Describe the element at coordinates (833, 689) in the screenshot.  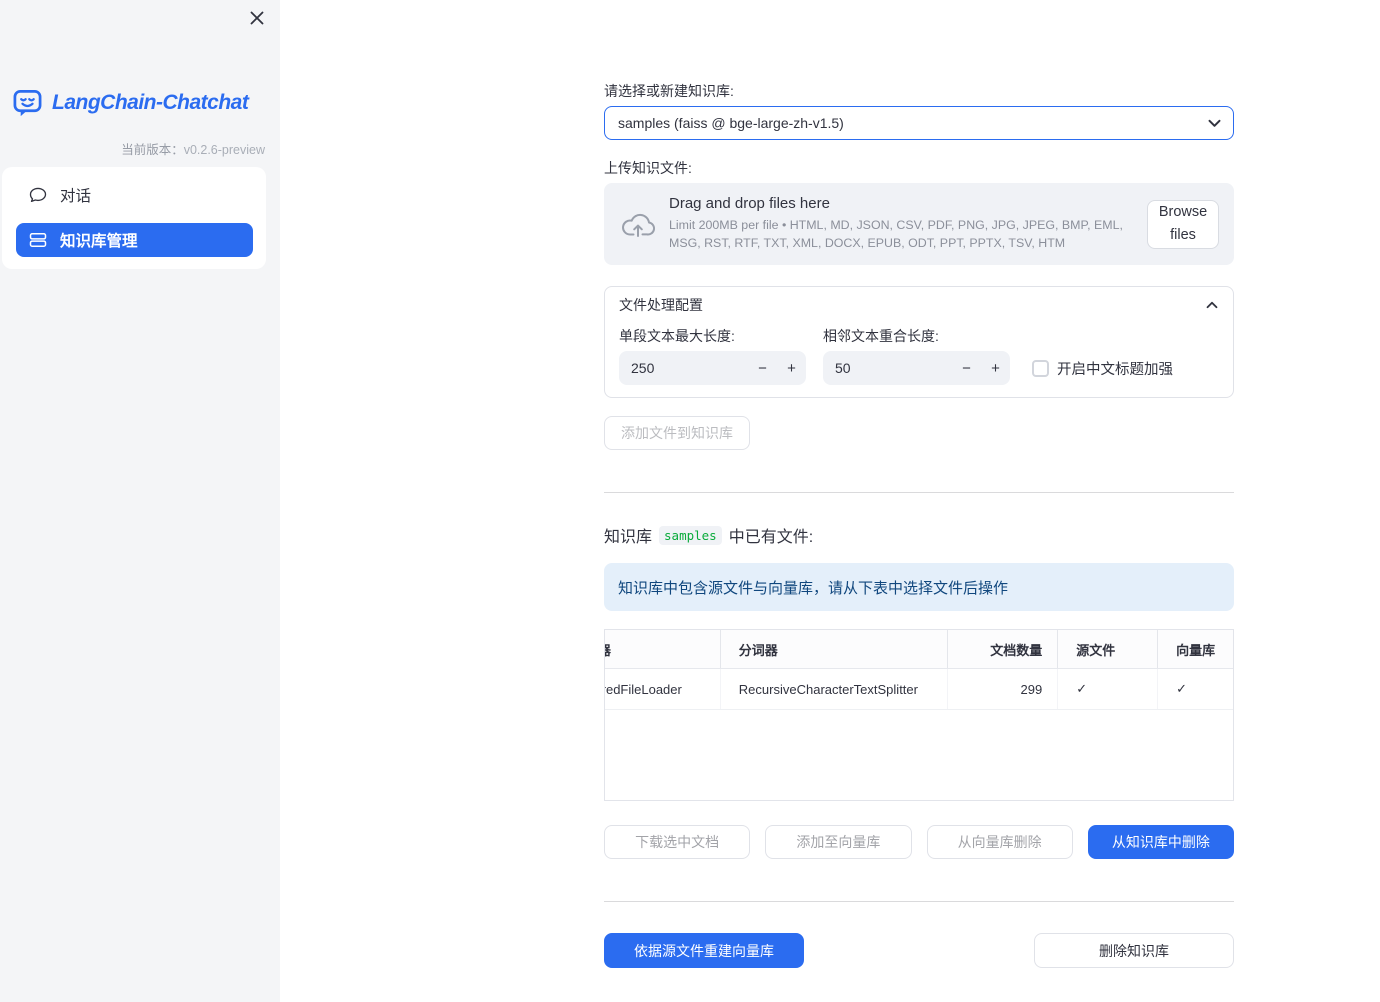
I see `cell-splitter: RecursiveCharacterTextSplitter` at that location.